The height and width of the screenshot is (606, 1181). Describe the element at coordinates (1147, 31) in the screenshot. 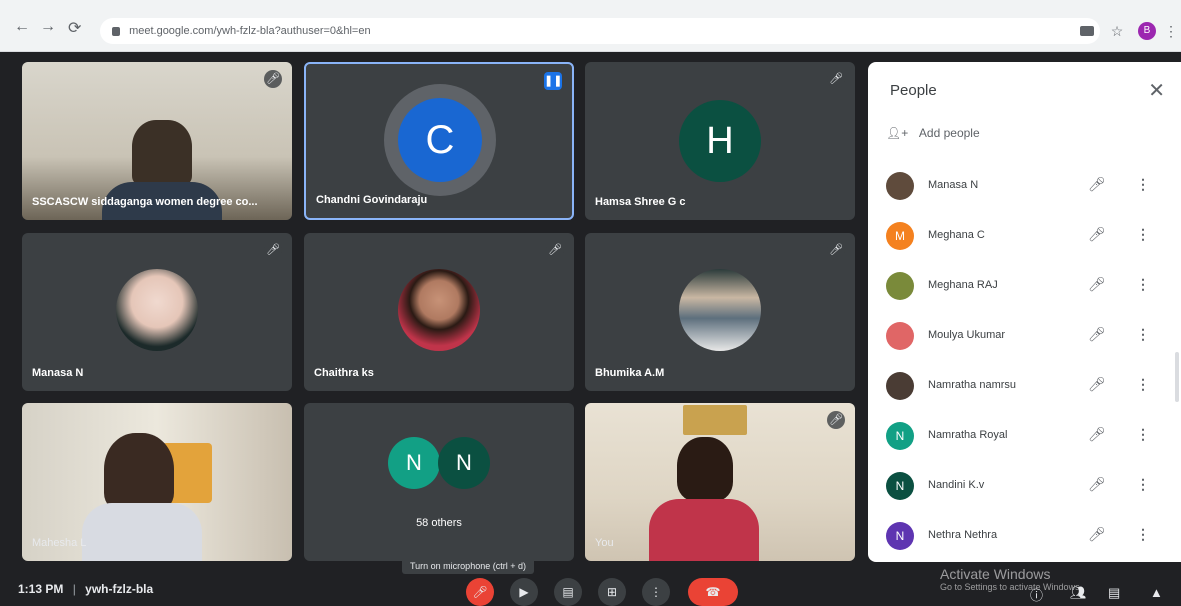

I see `profile-avatar: B` at that location.